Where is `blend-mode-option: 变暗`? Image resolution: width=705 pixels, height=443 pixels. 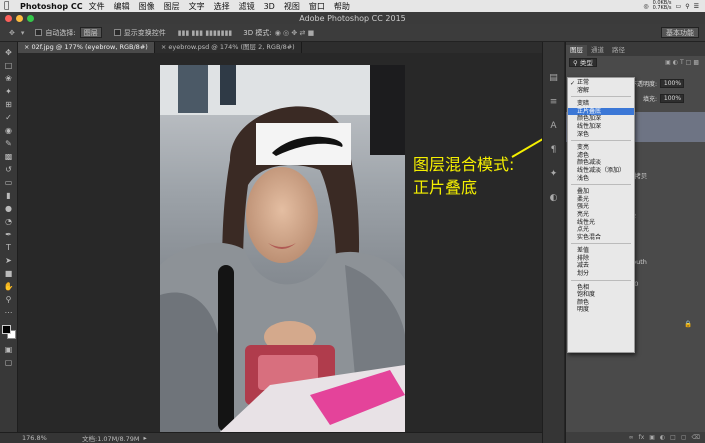
blend-mode-option: 变暗 is located at coordinates (601, 104).